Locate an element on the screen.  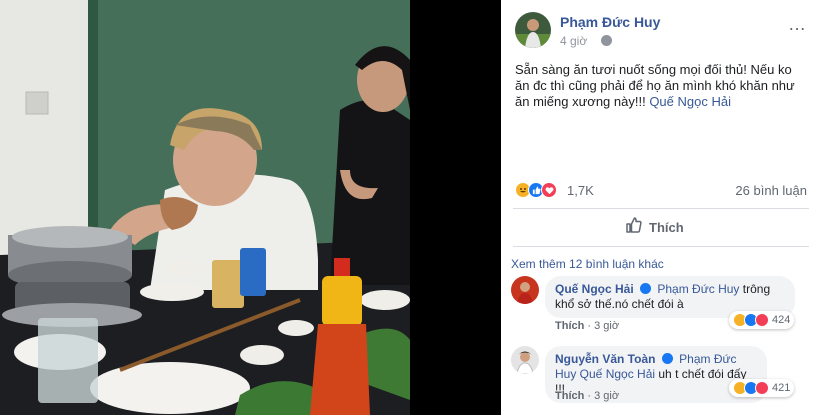
comment-author: Nguyễn Văn Toàn is located at coordinates (605, 359).